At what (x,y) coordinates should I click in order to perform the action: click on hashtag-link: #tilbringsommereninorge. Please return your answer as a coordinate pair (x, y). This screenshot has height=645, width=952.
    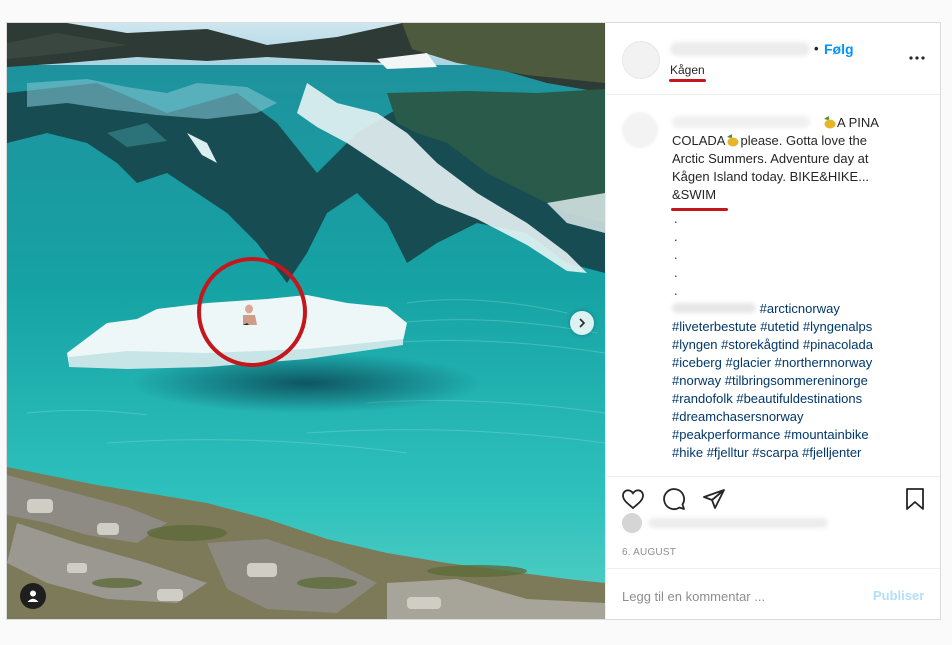
    Looking at the image, I should click on (796, 380).